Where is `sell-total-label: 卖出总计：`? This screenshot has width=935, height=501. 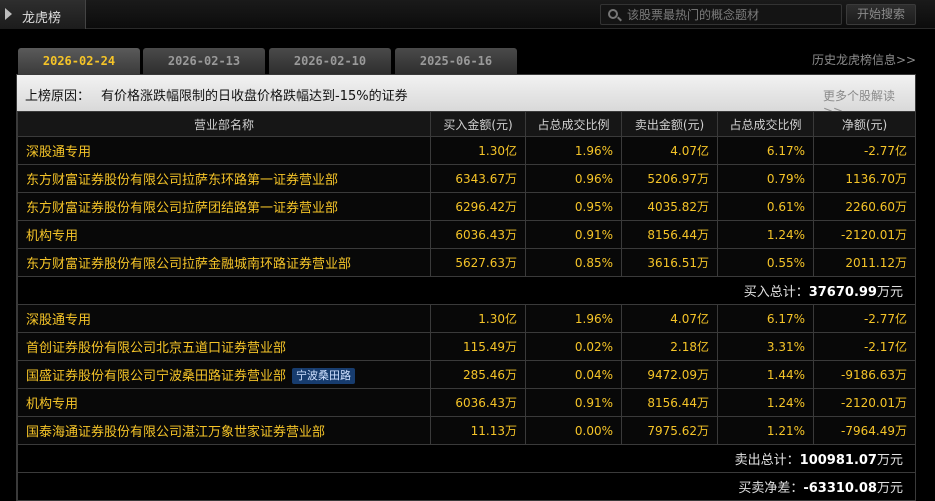
sell-total-label: 卖出总计： is located at coordinates (767, 460).